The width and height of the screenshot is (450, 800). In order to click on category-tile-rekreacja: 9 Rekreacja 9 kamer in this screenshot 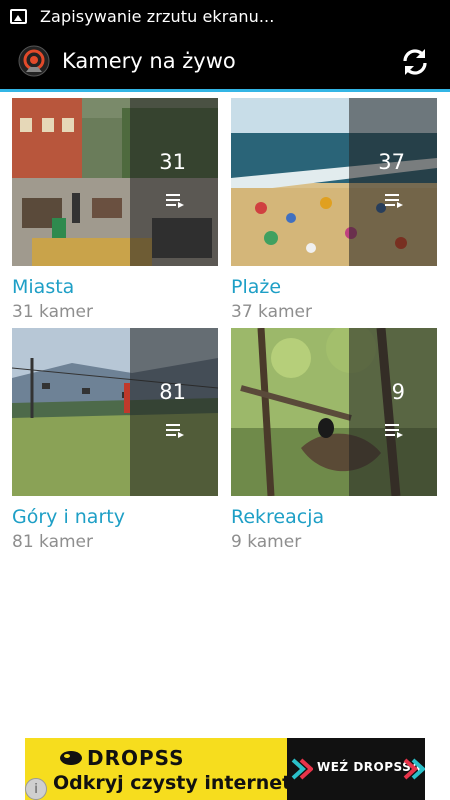, I will do `click(334, 441)`.